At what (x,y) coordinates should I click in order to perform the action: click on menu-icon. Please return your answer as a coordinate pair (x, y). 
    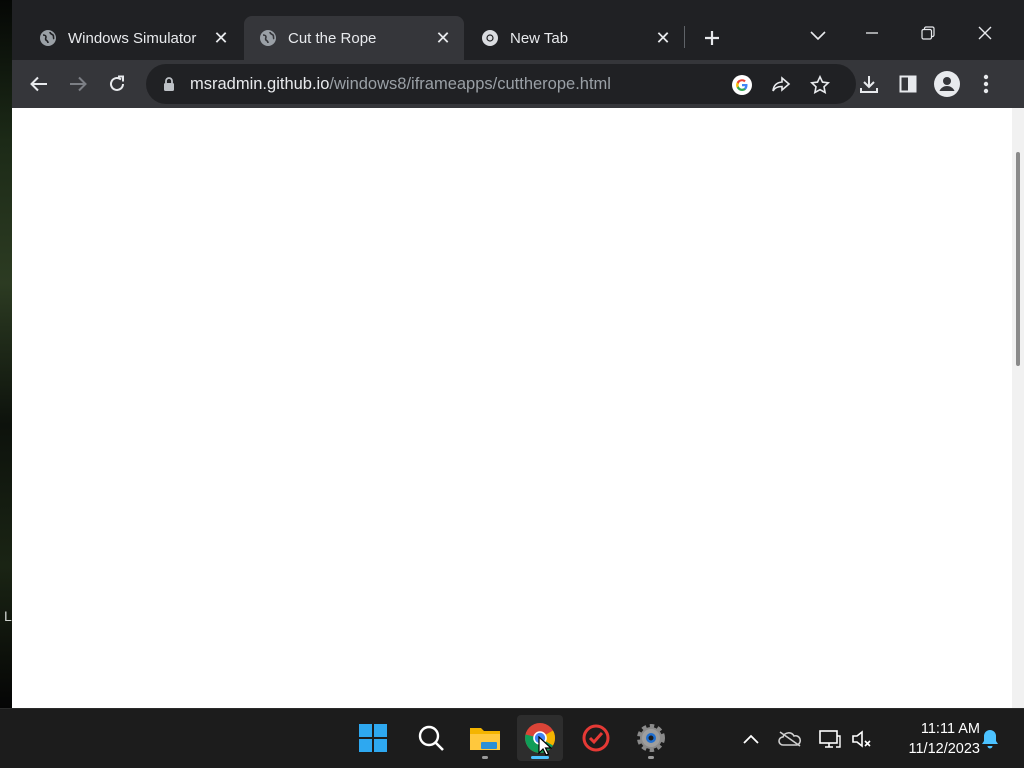
    Looking at the image, I should click on (986, 84).